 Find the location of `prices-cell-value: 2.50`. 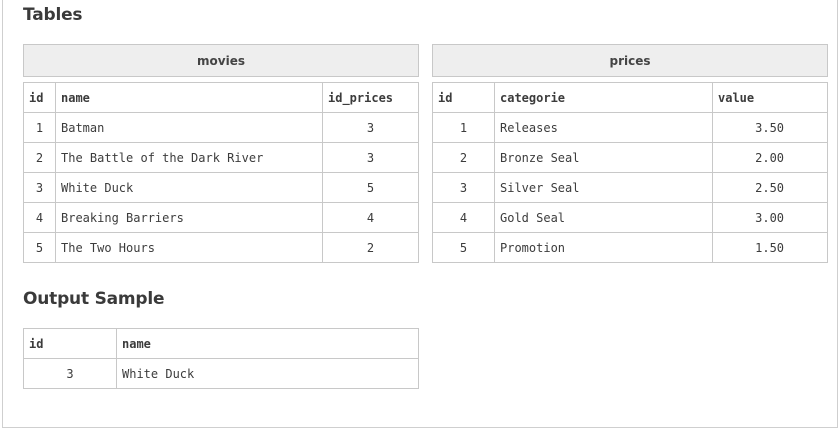

prices-cell-value: 2.50 is located at coordinates (770, 187).